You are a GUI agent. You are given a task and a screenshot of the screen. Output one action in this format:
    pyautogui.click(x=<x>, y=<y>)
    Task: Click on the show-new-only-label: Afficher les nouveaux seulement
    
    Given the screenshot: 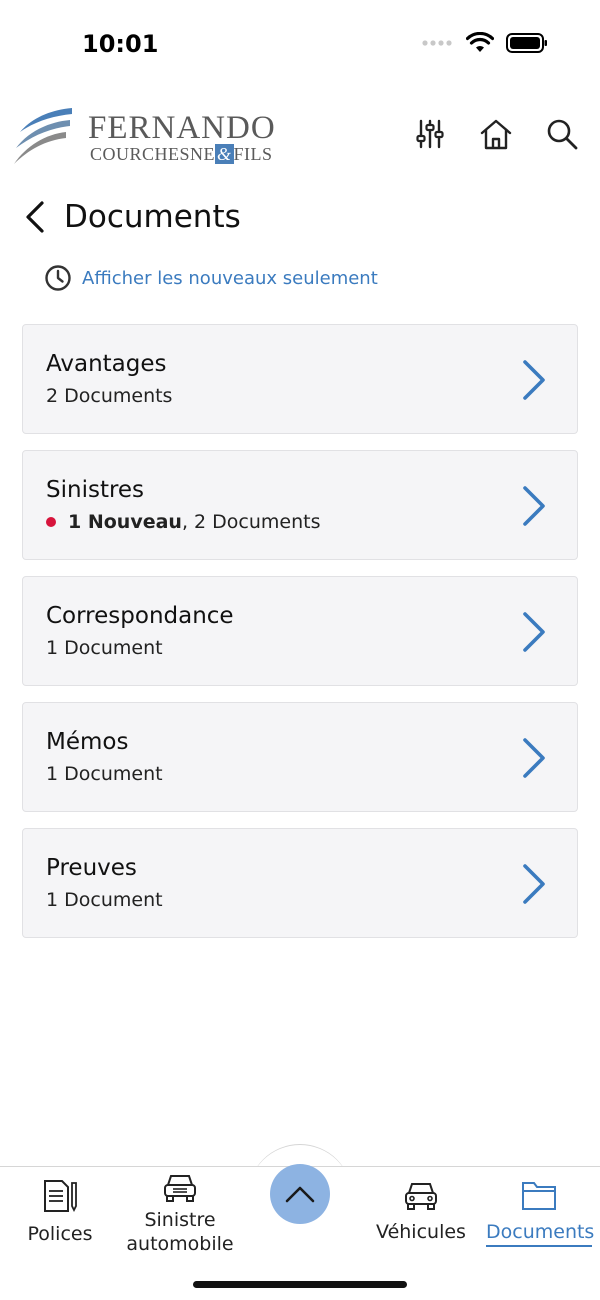 What is the action you would take?
    pyautogui.click(x=230, y=278)
    